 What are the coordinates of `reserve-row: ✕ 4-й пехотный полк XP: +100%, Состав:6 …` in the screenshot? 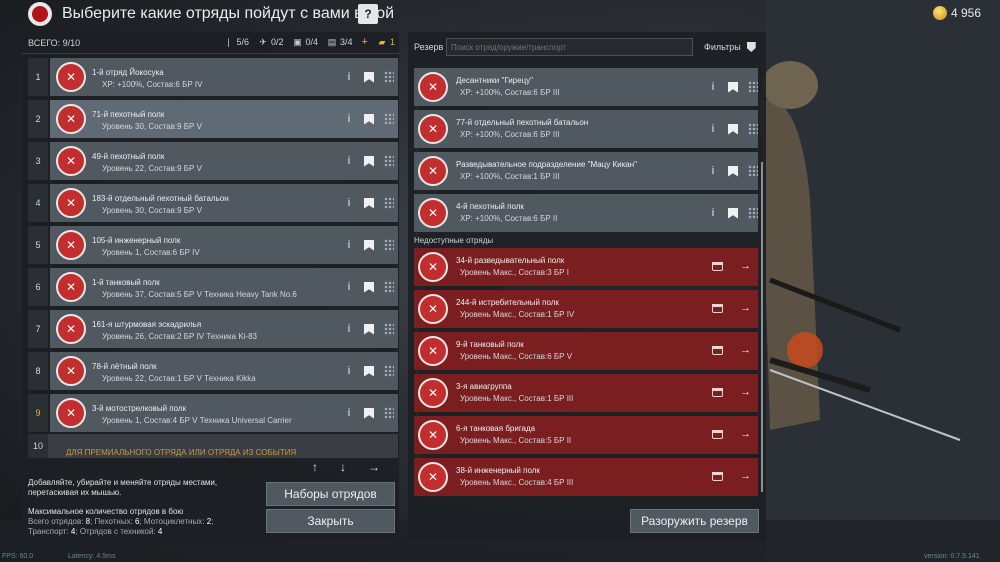 It's located at (586, 213).